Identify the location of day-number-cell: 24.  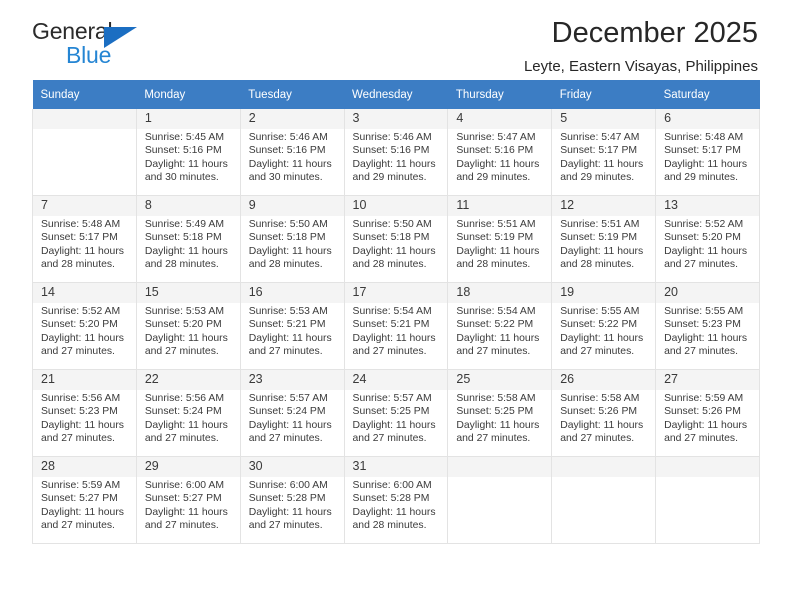
(396, 379).